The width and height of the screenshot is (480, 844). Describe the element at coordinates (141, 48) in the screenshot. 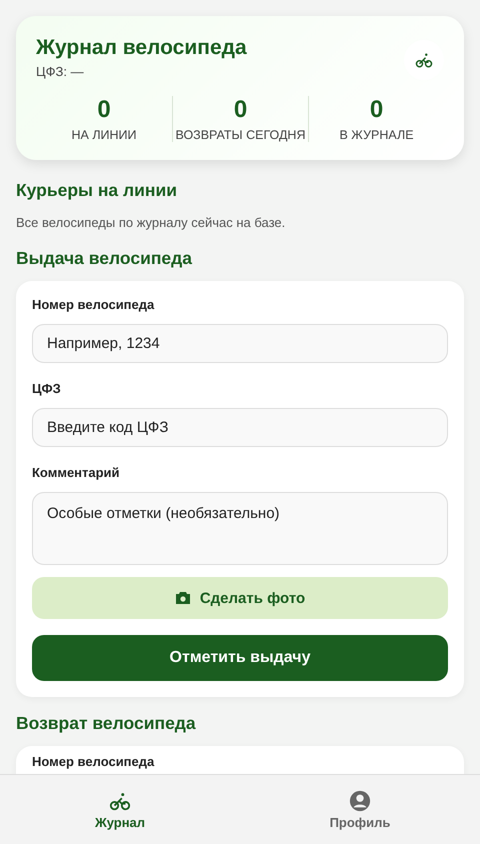

I see `page-title: Журнал велосипеда` at that location.